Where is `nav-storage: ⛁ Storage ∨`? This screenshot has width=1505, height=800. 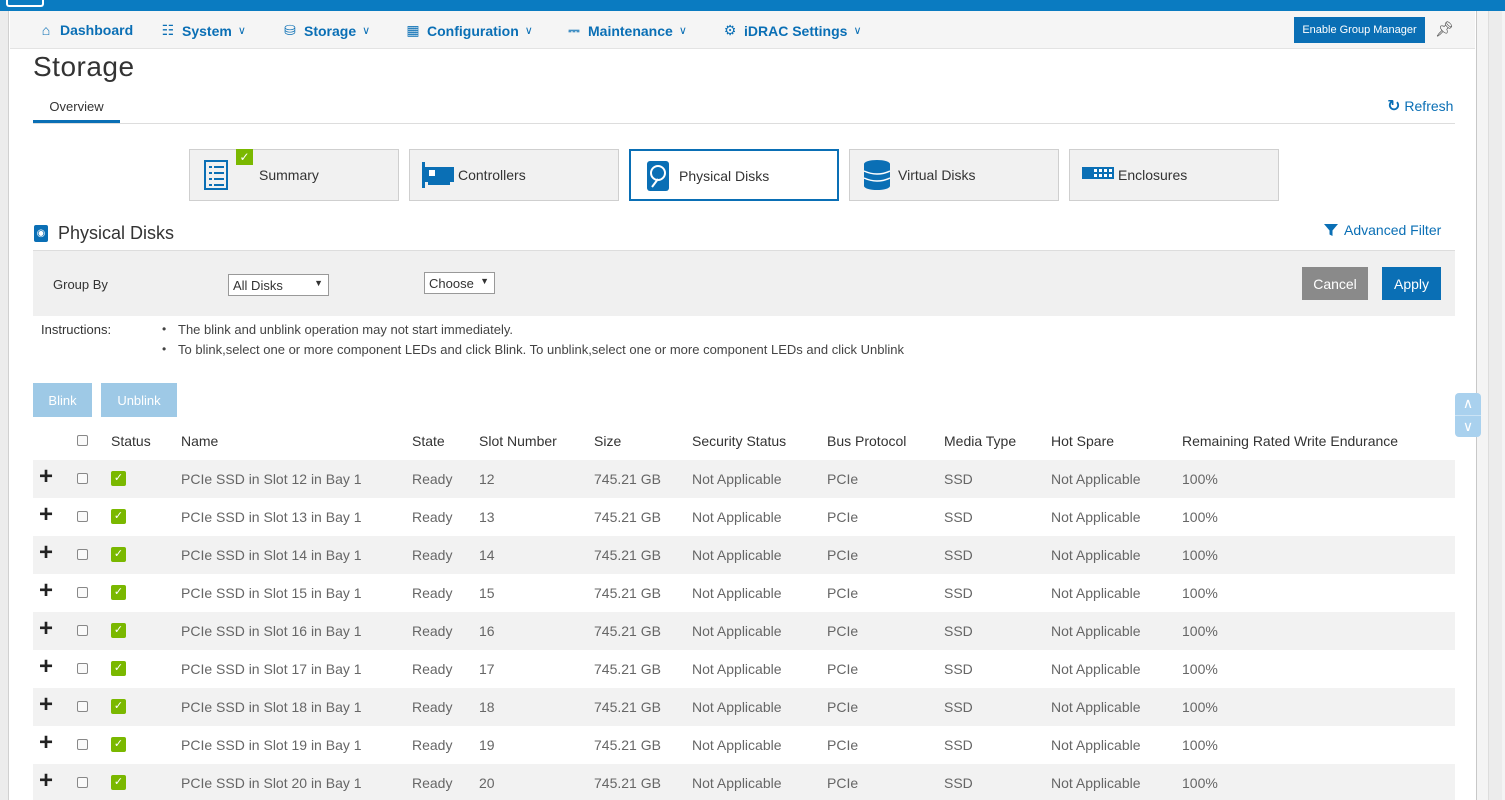
nav-storage: ⛁ Storage ∨ is located at coordinates (326, 30).